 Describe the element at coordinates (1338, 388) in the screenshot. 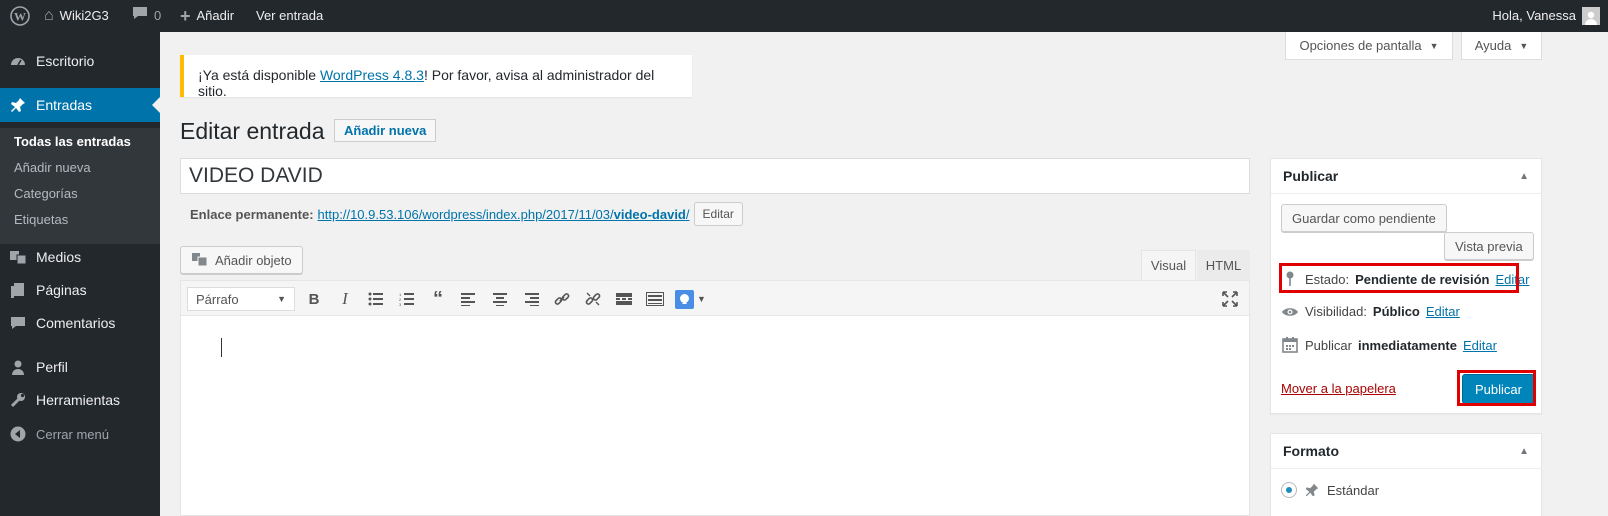

I see `move-to-trash-link: Mover a la papelera` at that location.